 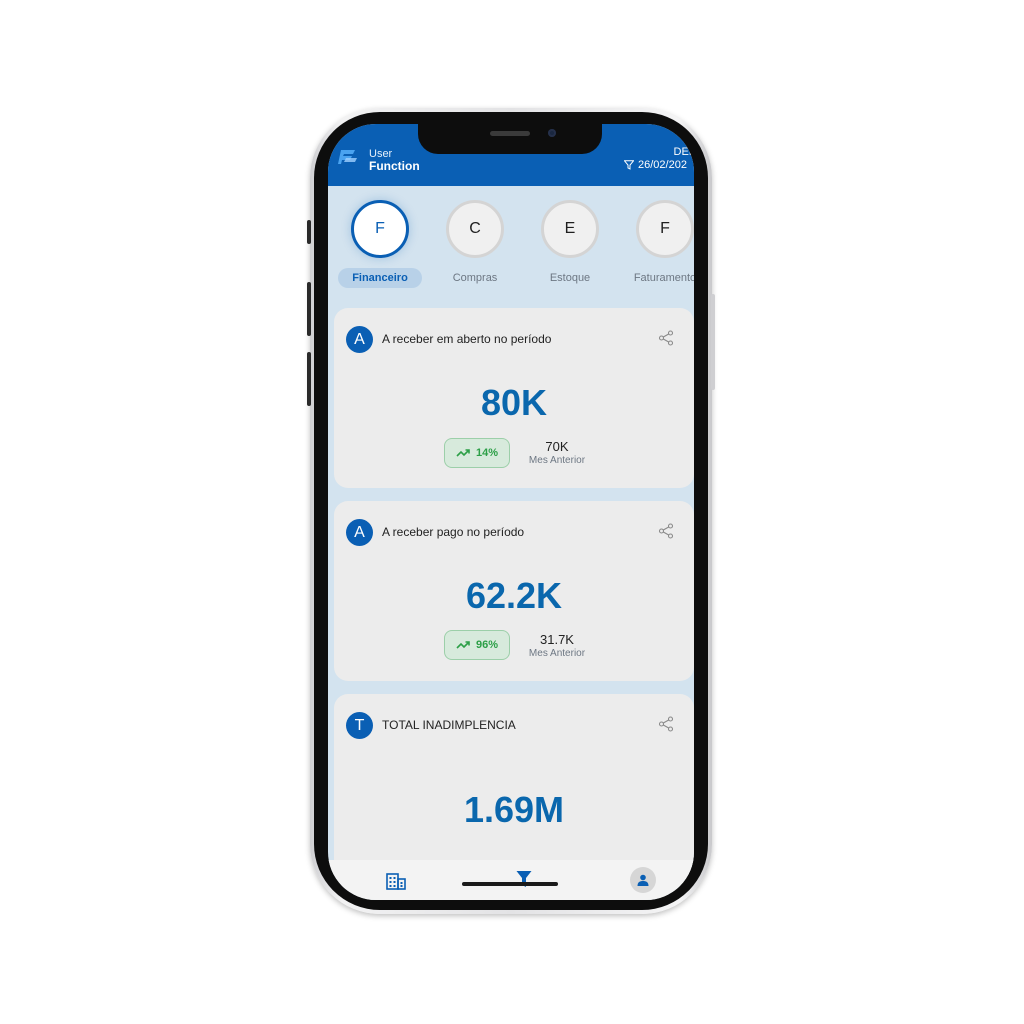 What do you see at coordinates (510, 139) in the screenshot?
I see `phone-notch` at bounding box center [510, 139].